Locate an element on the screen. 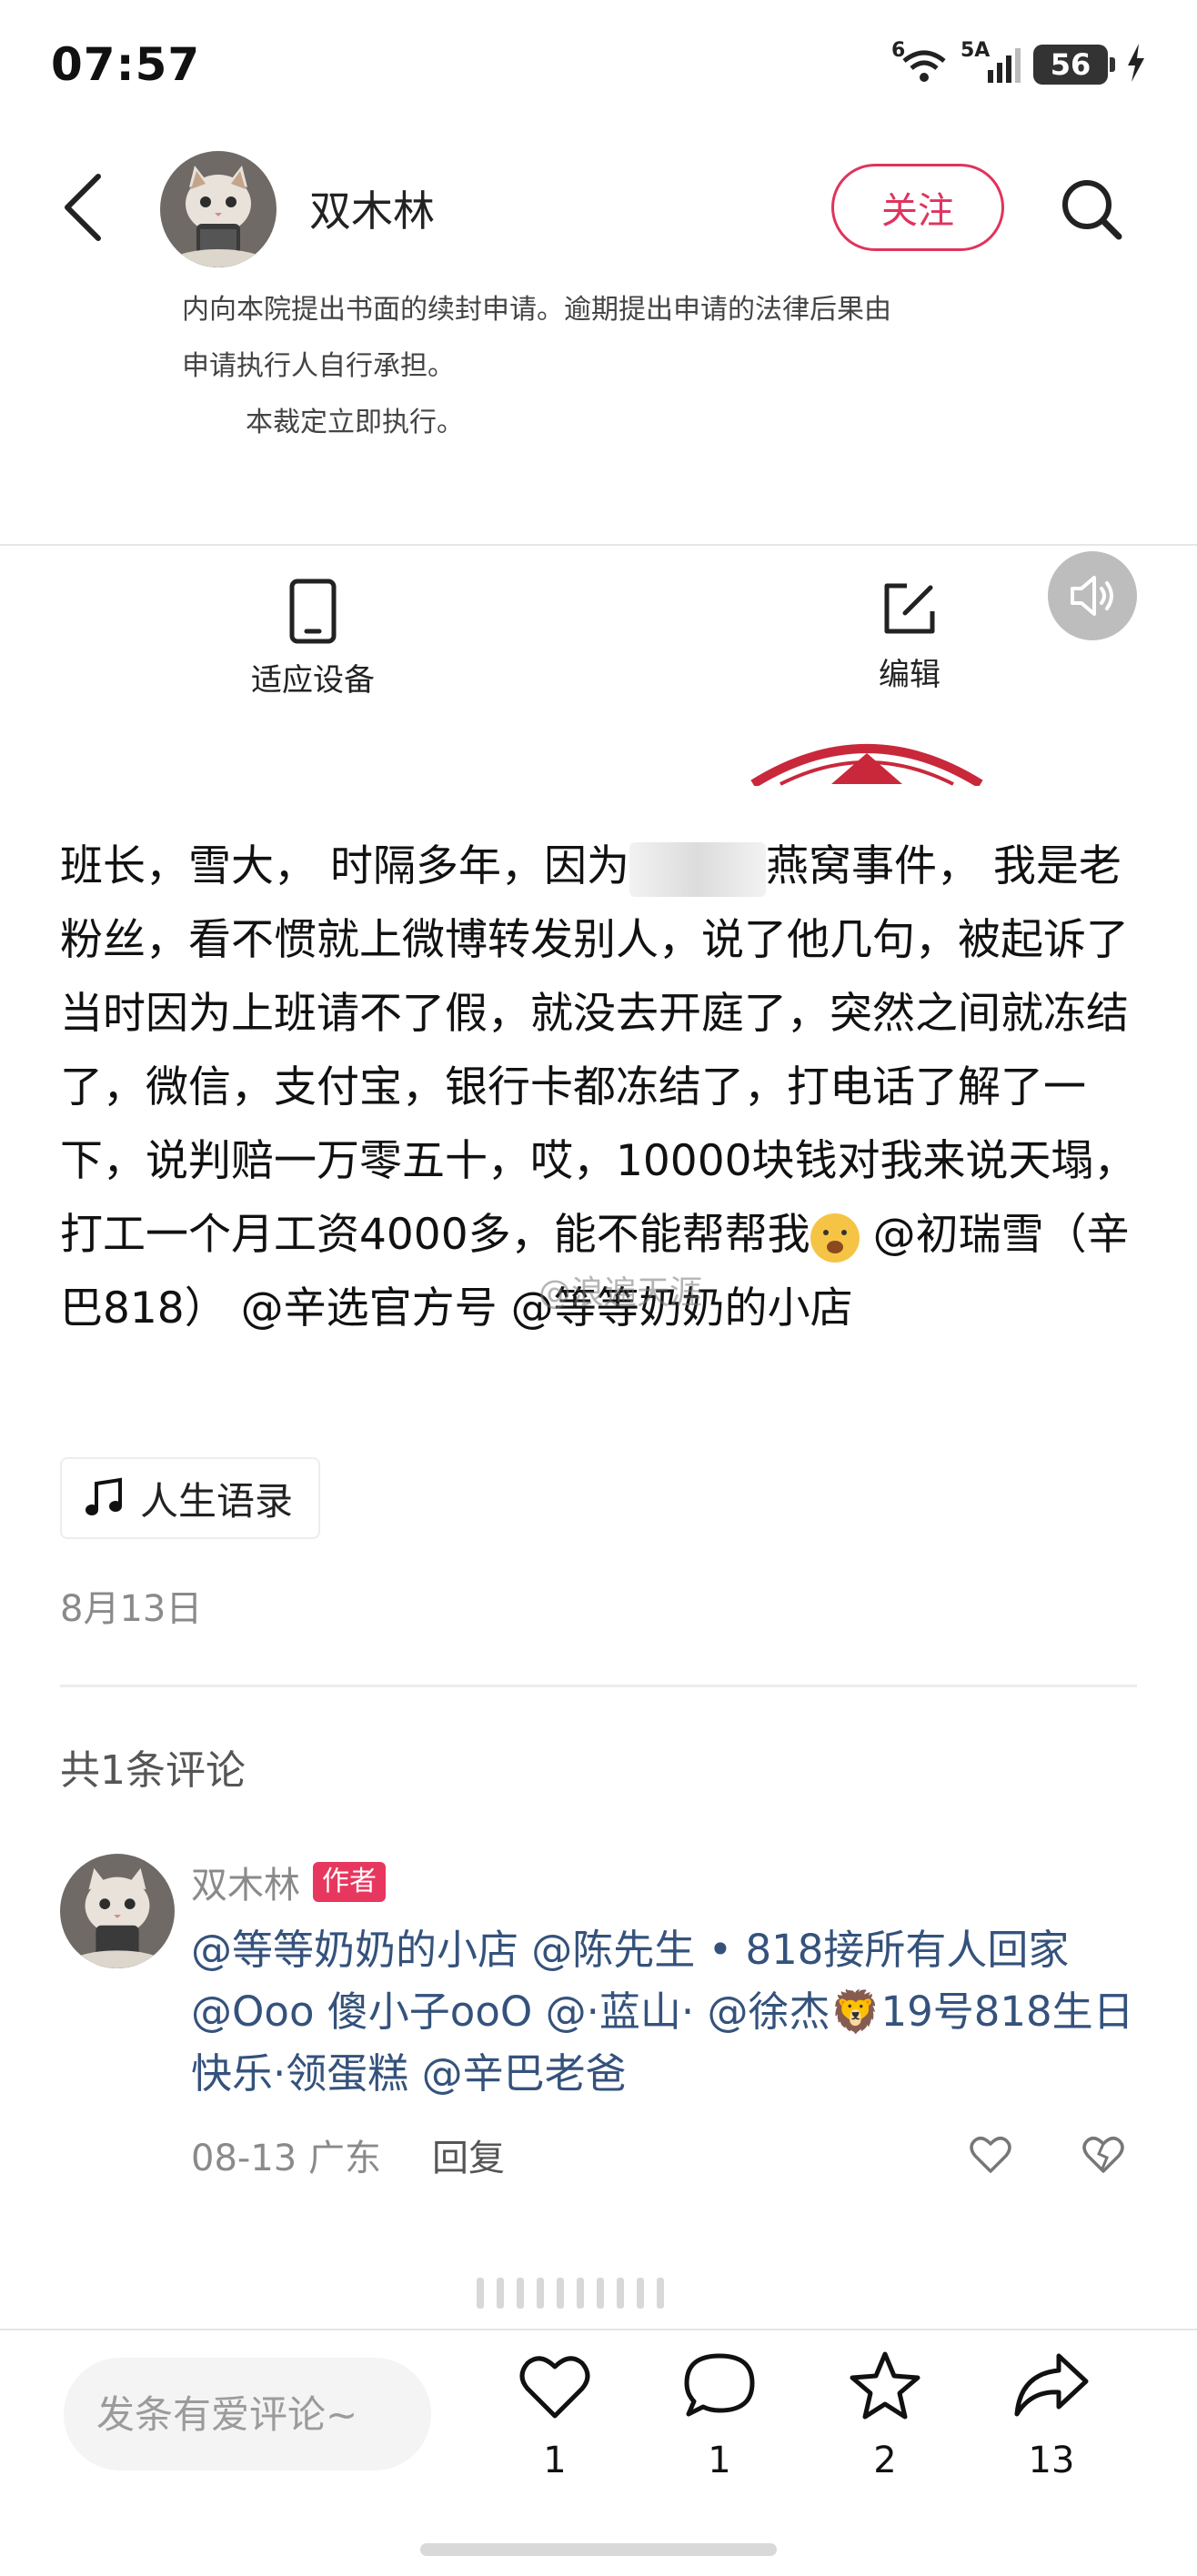 The height and width of the screenshot is (2576, 1197). mention-link: @辛选官方号 is located at coordinates (369, 1308).